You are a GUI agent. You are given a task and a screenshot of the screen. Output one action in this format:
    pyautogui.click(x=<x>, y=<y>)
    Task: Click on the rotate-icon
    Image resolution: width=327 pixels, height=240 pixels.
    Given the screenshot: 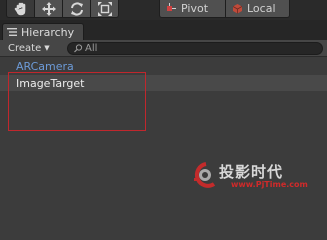 What is the action you would take?
    pyautogui.click(x=76, y=8)
    